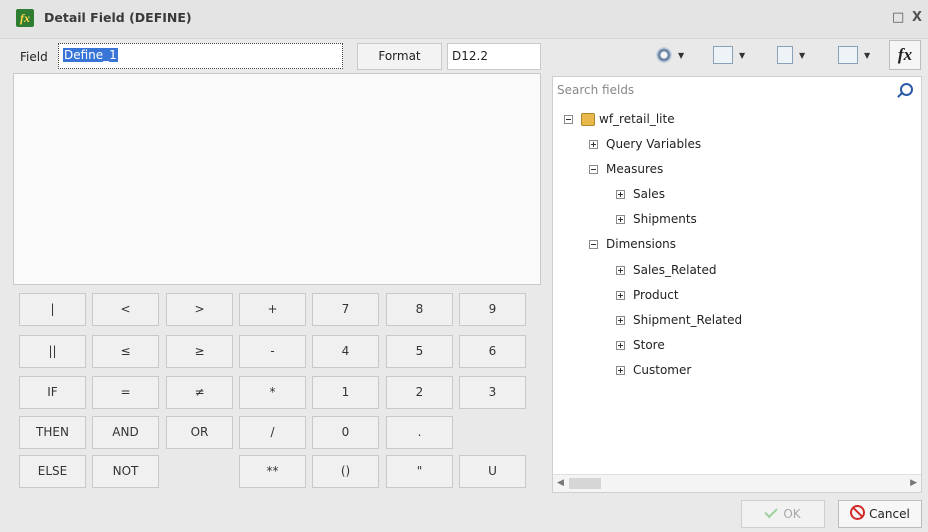  What do you see at coordinates (199, 309) in the screenshot?
I see `key-greater-than: >` at bounding box center [199, 309].